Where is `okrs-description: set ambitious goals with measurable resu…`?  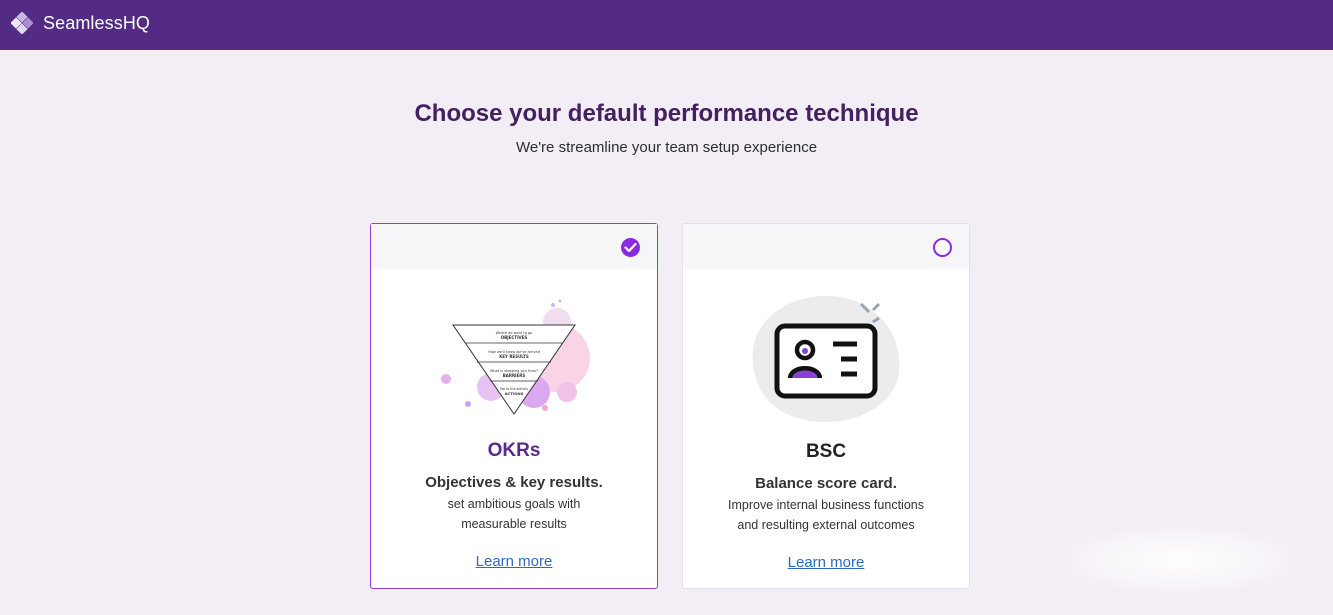
okrs-description: set ambitious goals with measurable resu… is located at coordinates (514, 514).